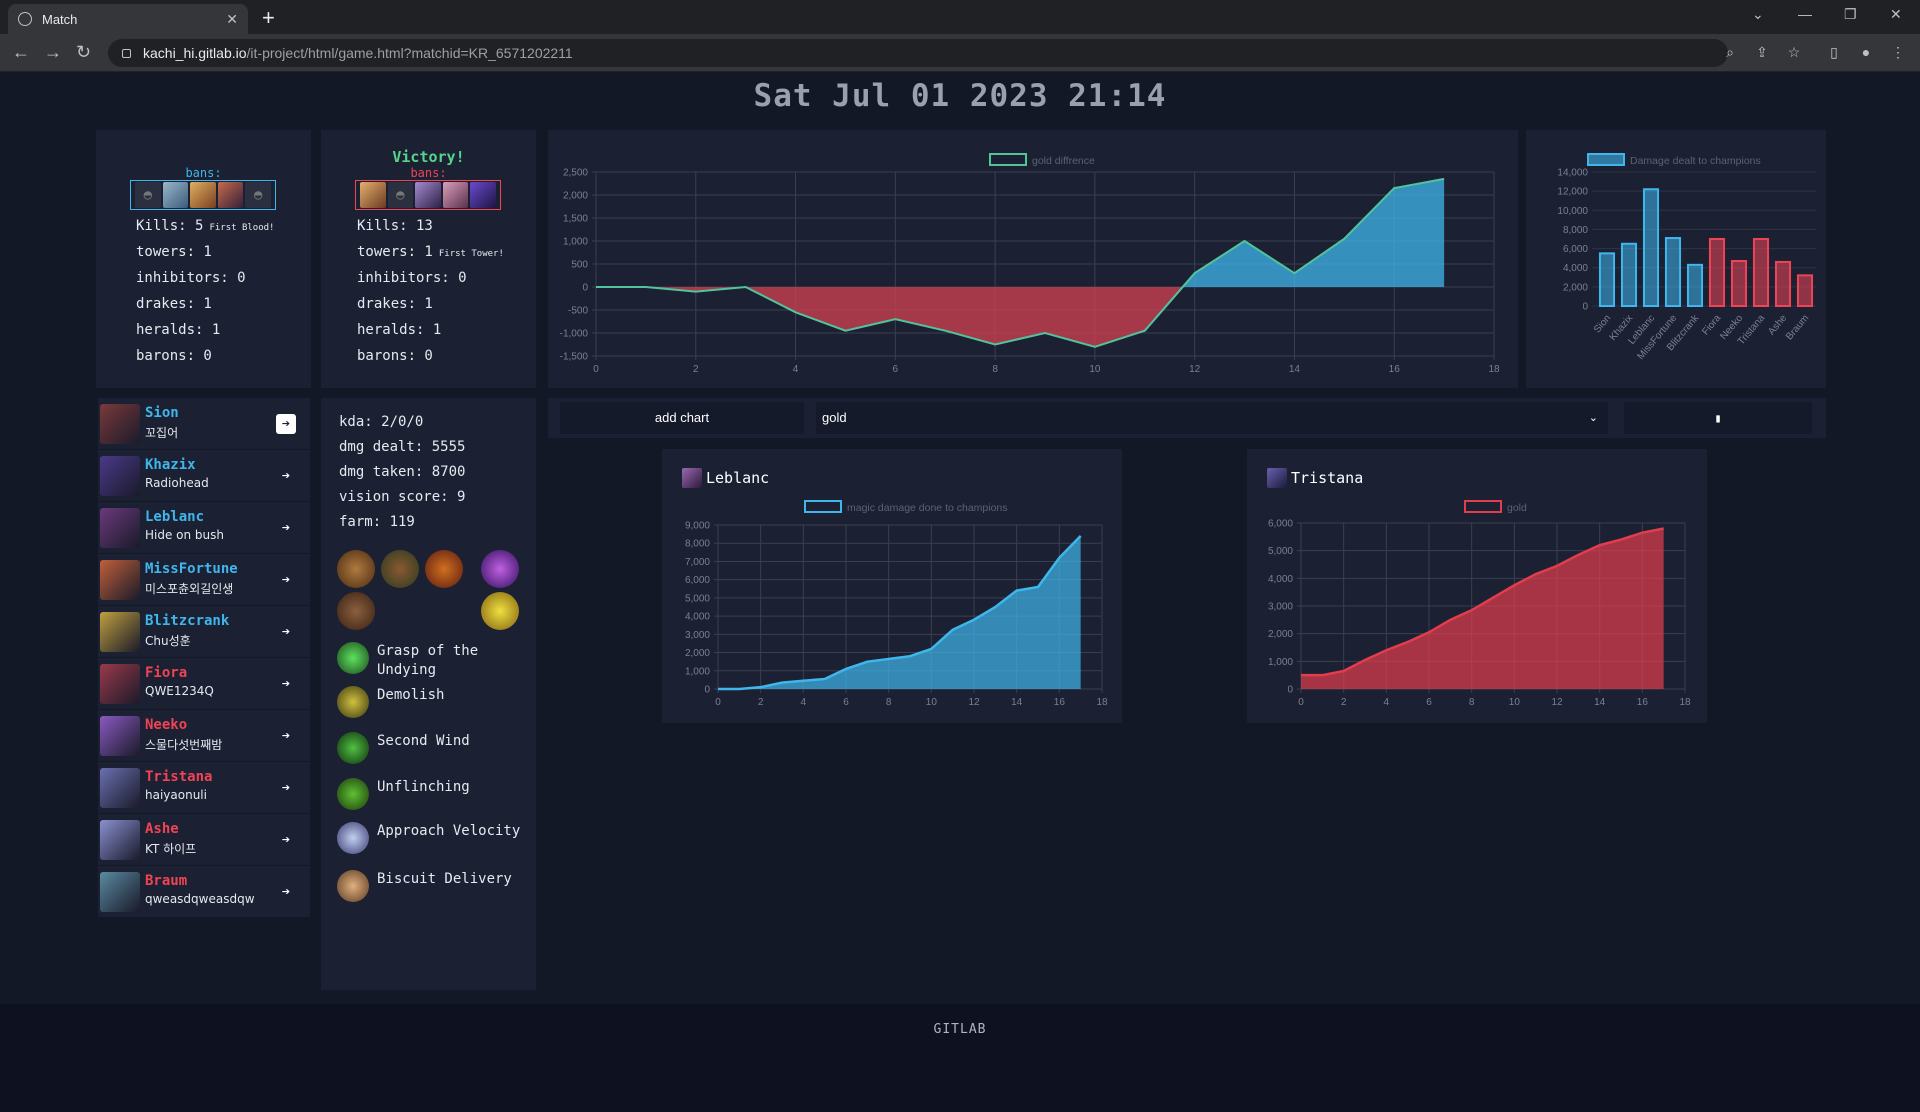  Describe the element at coordinates (444, 879) in the screenshot. I see `rune-label: Biscuit Delivery` at that location.